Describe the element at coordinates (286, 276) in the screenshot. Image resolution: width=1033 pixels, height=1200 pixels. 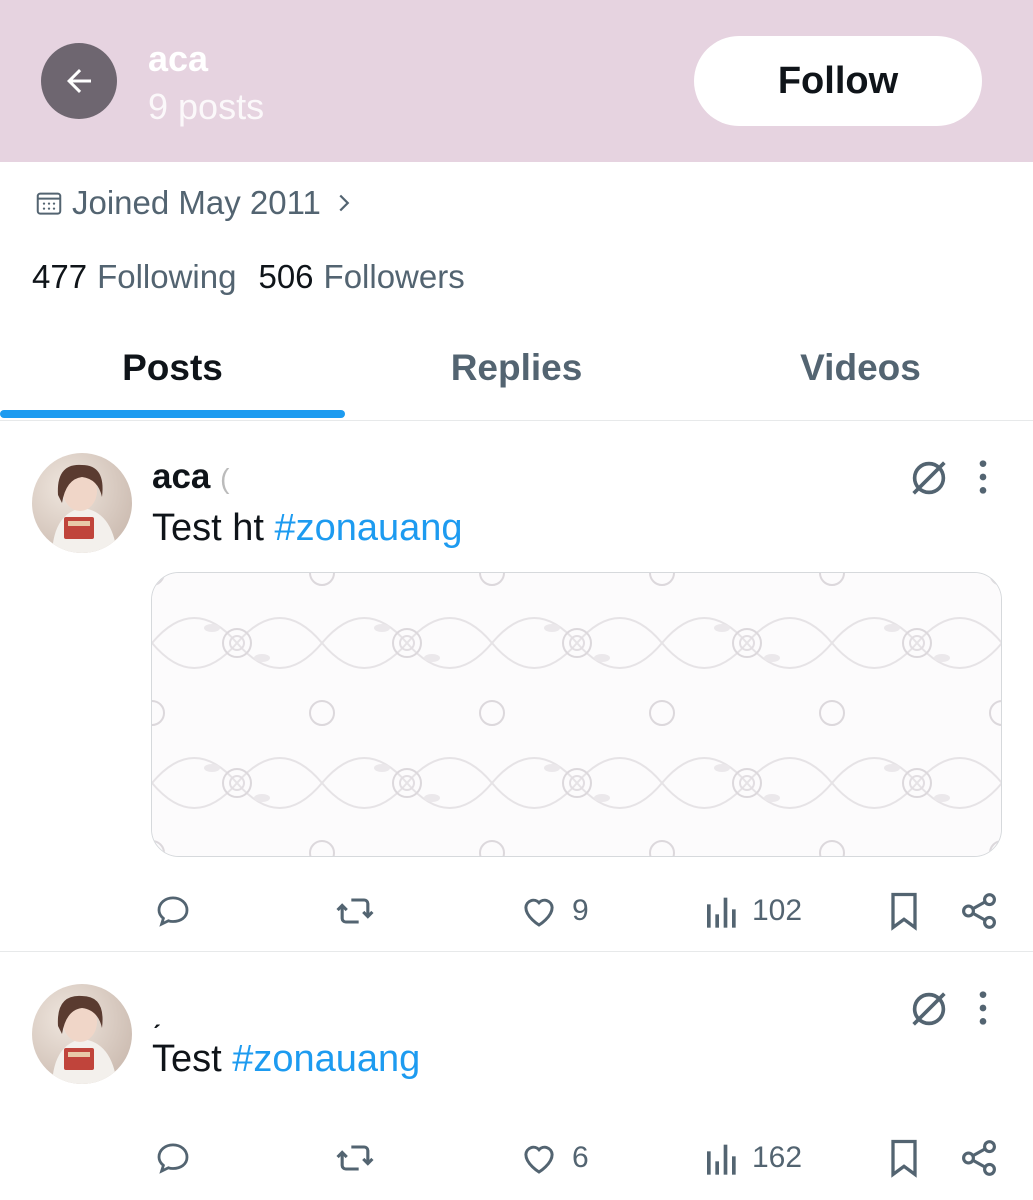
I see `followers-count: 506` at that location.